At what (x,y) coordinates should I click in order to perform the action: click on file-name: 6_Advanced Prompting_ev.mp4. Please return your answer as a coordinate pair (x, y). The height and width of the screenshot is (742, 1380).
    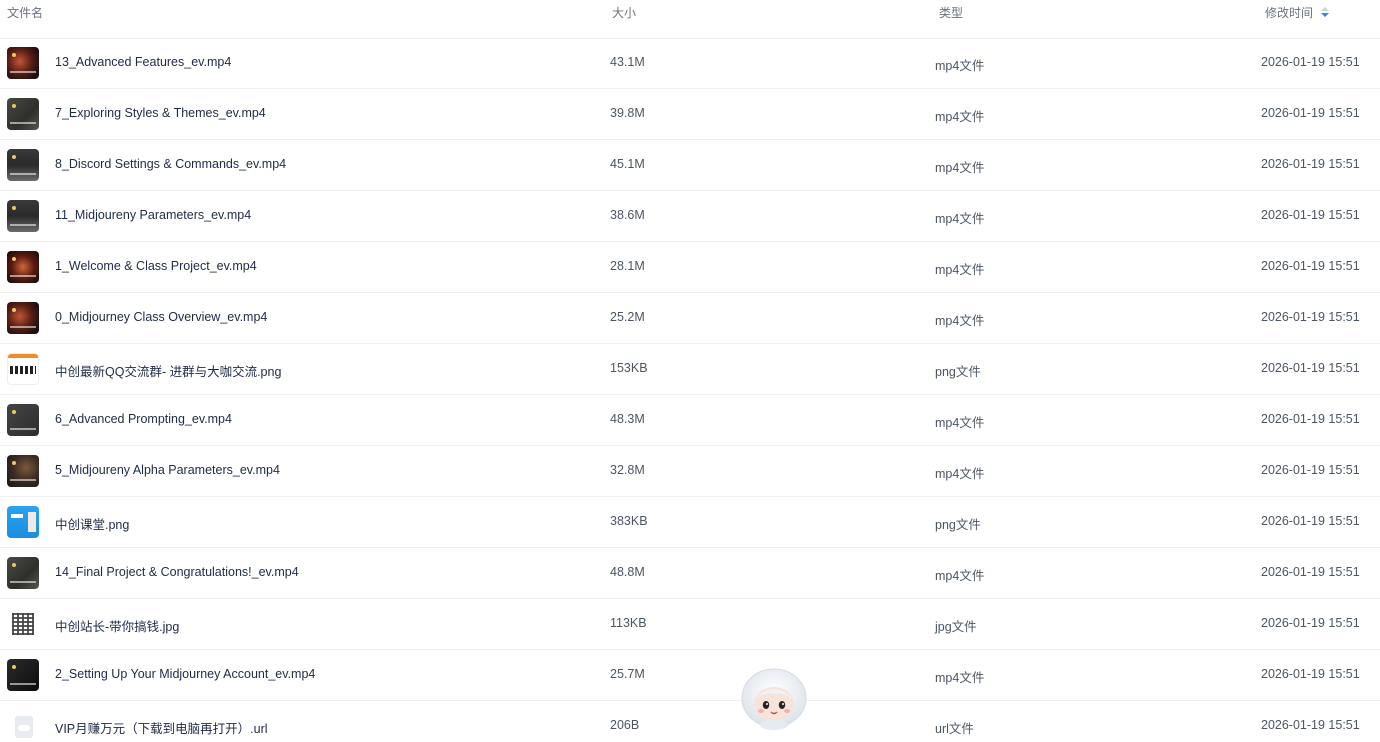
    Looking at the image, I should click on (143, 419).